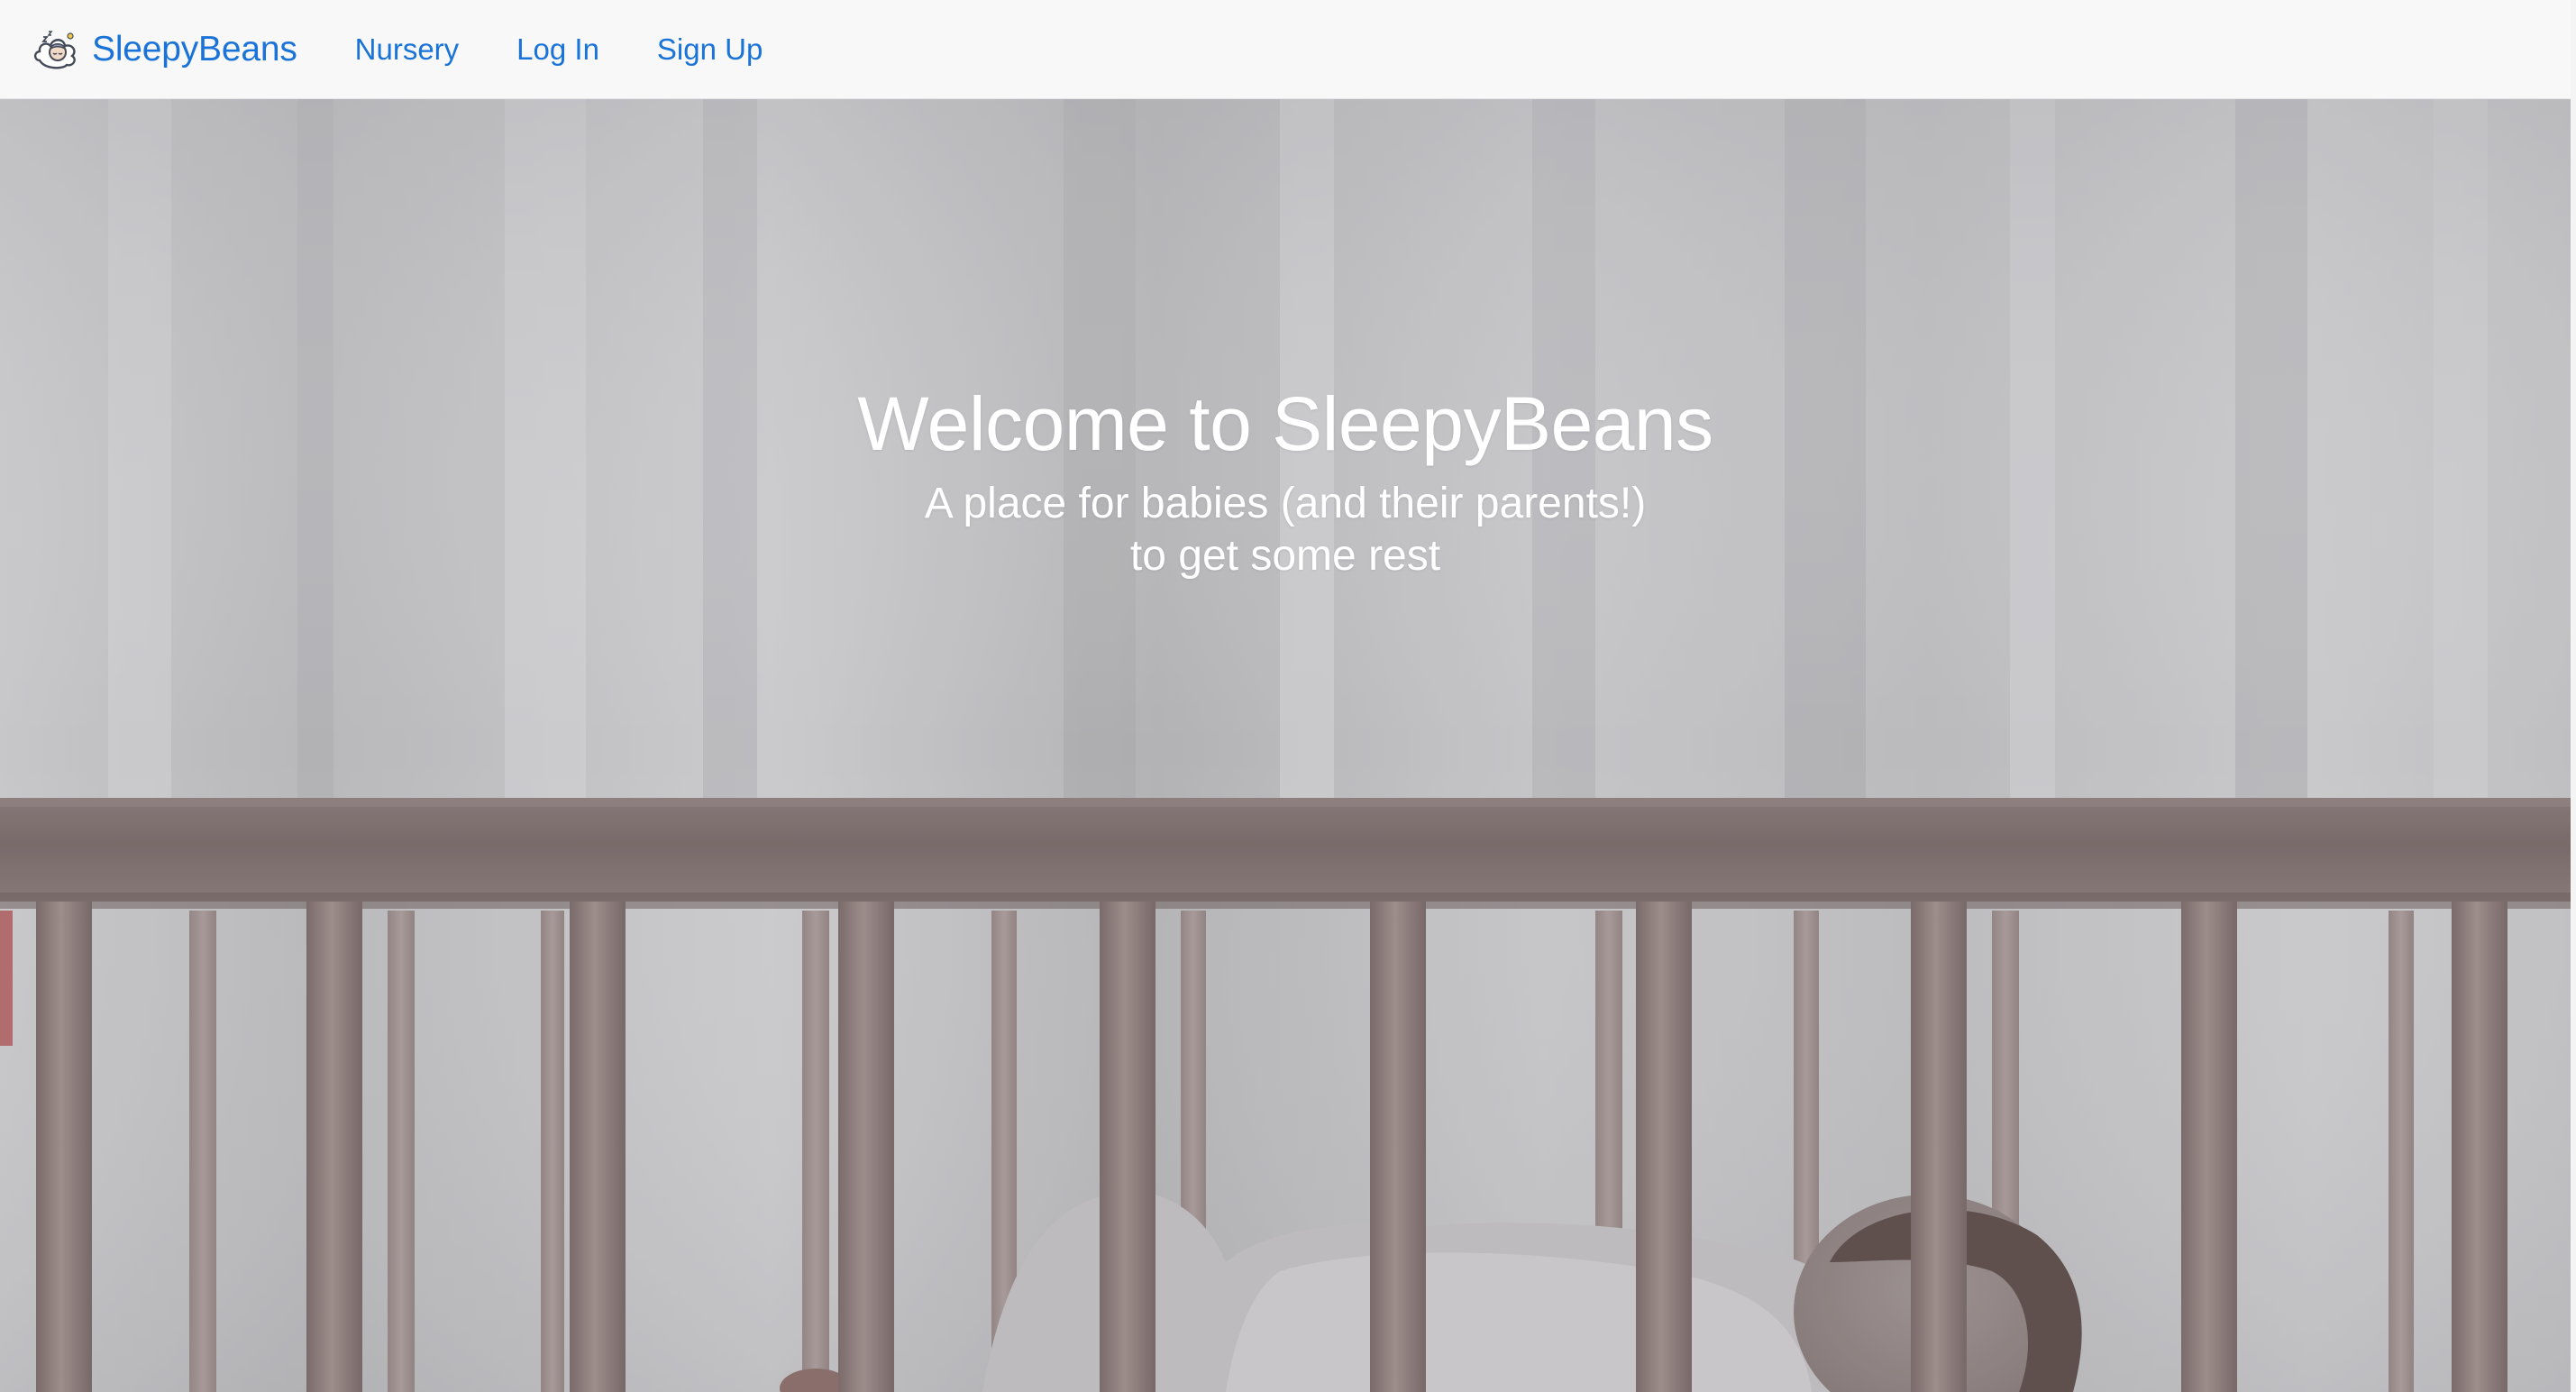 This screenshot has width=2576, height=1392. Describe the element at coordinates (407, 49) in the screenshot. I see `nav-link-nursery: Nursery` at that location.